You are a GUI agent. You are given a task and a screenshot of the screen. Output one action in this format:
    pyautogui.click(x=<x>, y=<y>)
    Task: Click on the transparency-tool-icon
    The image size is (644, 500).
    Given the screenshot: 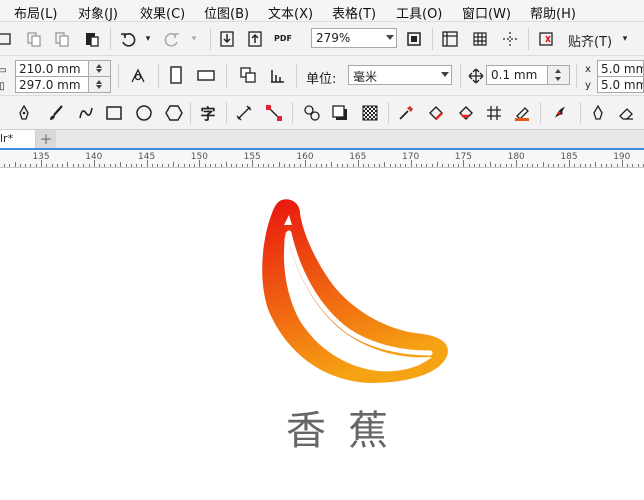 What is the action you would take?
    pyautogui.click(x=370, y=113)
    